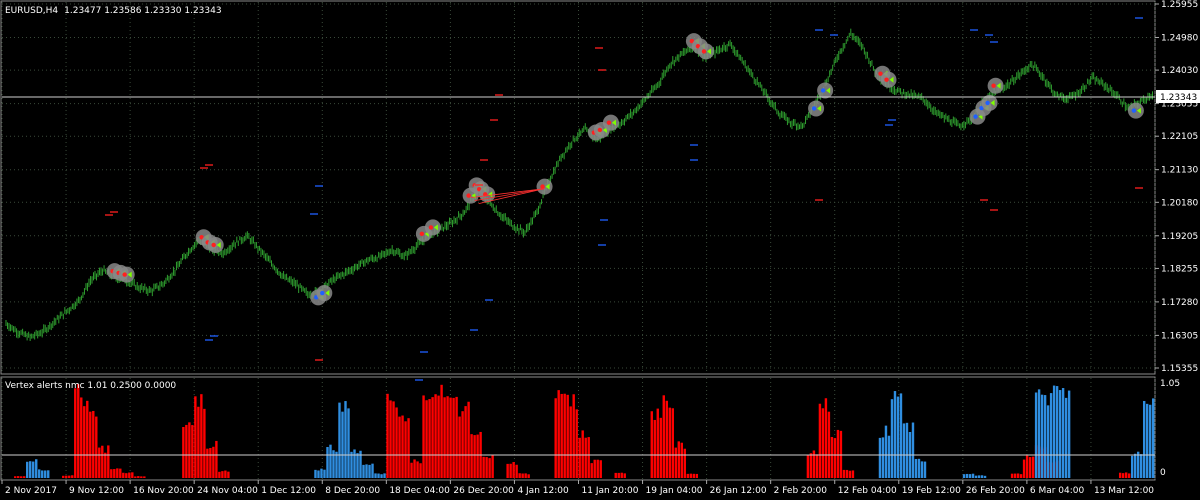 This screenshot has height=500, width=1200. Describe the element at coordinates (1179, 203) in the screenshot. I see `y-tick-label: 1.20180` at that location.